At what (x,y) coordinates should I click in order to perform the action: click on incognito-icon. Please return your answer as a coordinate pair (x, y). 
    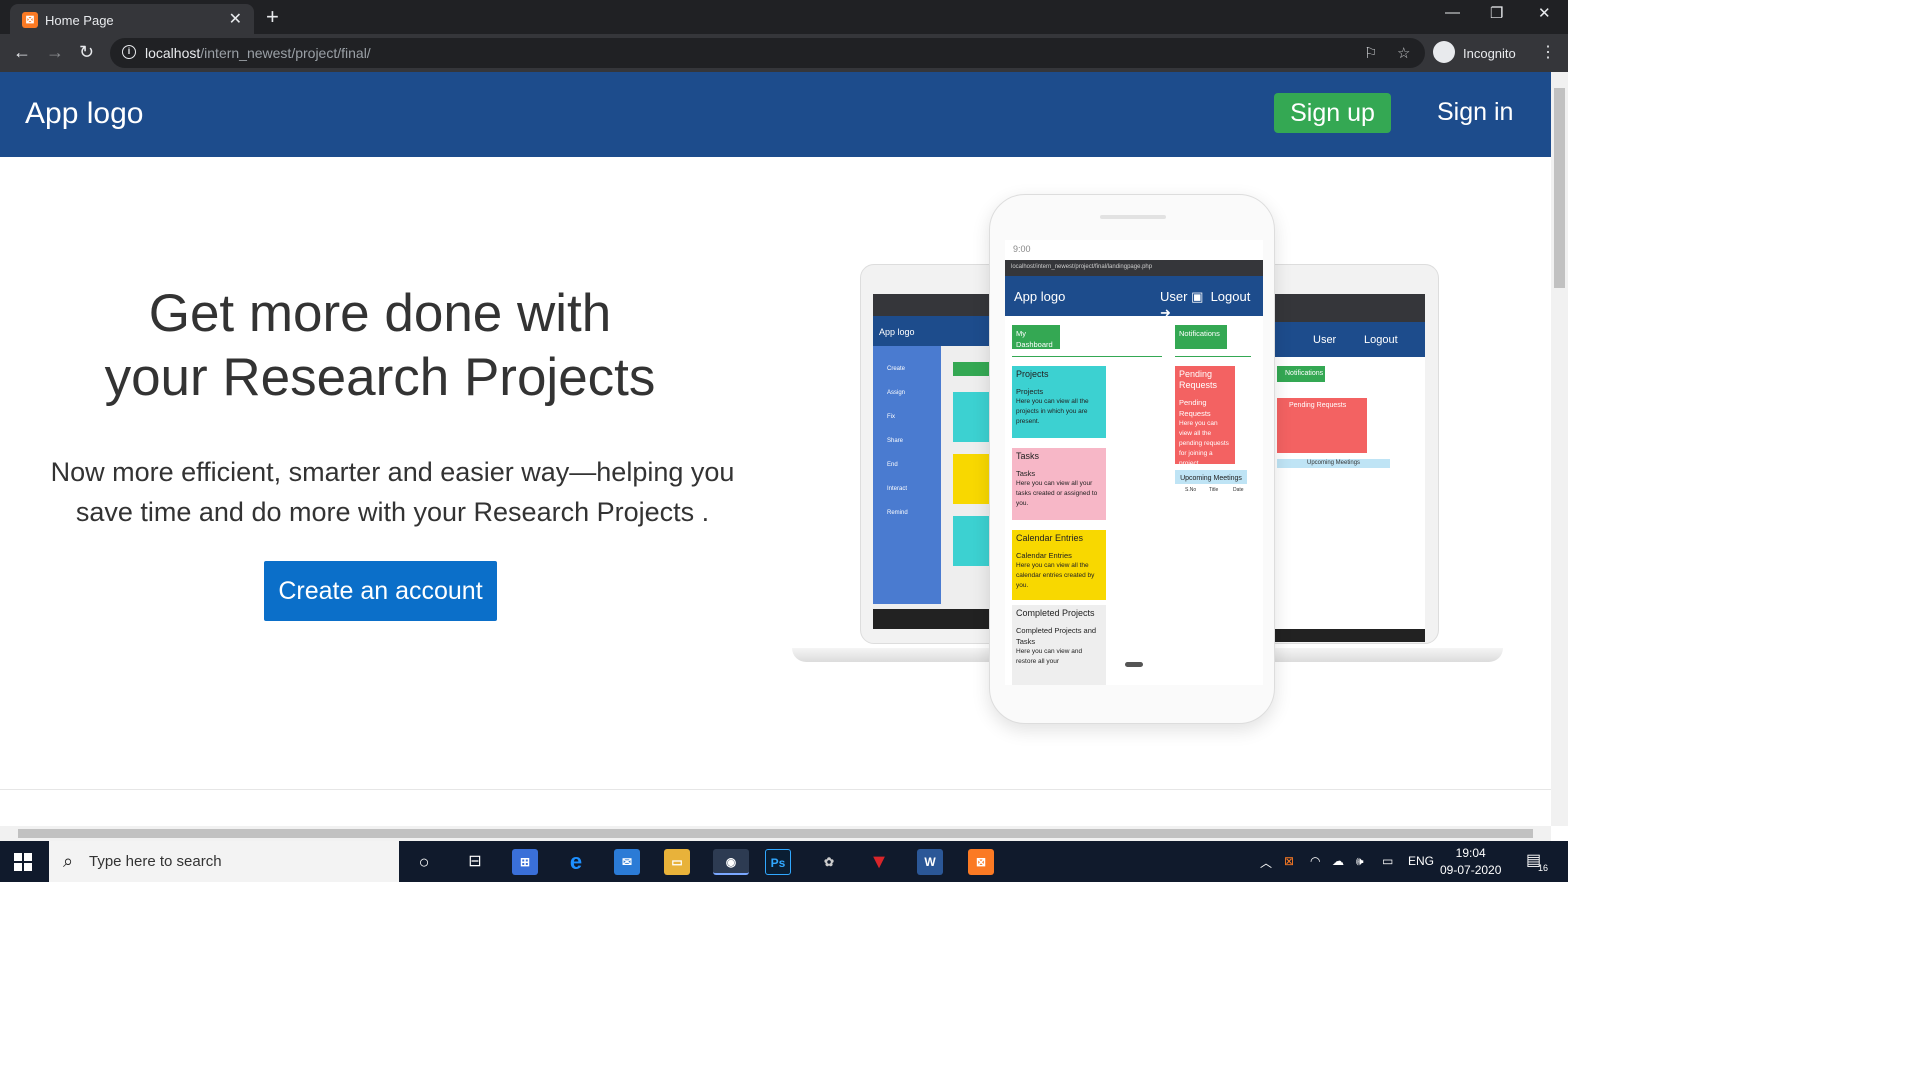
    Looking at the image, I should click on (1444, 52).